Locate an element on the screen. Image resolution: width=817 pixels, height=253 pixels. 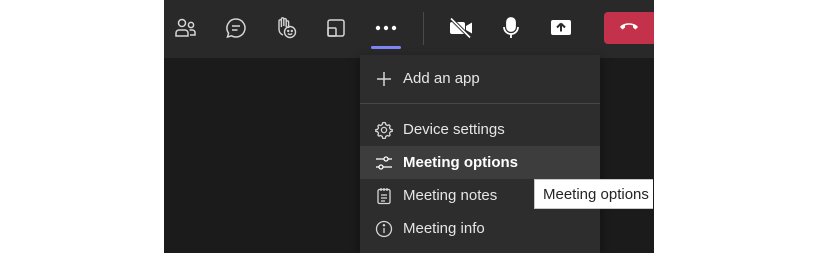
people-button is located at coordinates (186, 28).